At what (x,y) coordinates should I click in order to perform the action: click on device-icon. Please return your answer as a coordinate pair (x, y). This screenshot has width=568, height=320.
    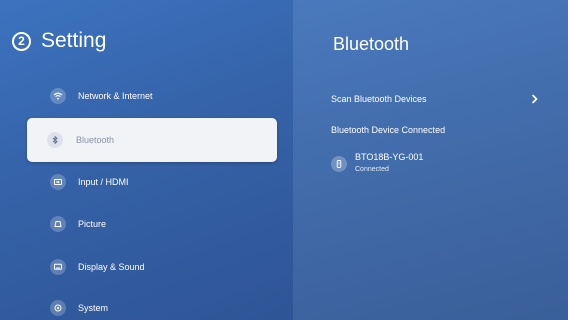
    Looking at the image, I should click on (339, 163).